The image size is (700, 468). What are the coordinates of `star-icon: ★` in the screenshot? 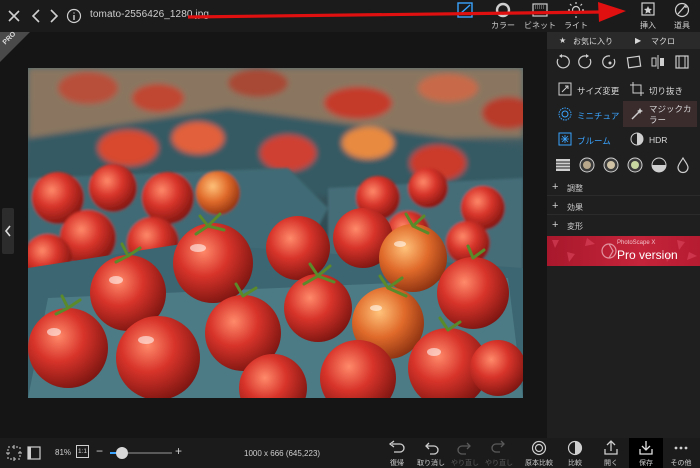 It's located at (563, 40).